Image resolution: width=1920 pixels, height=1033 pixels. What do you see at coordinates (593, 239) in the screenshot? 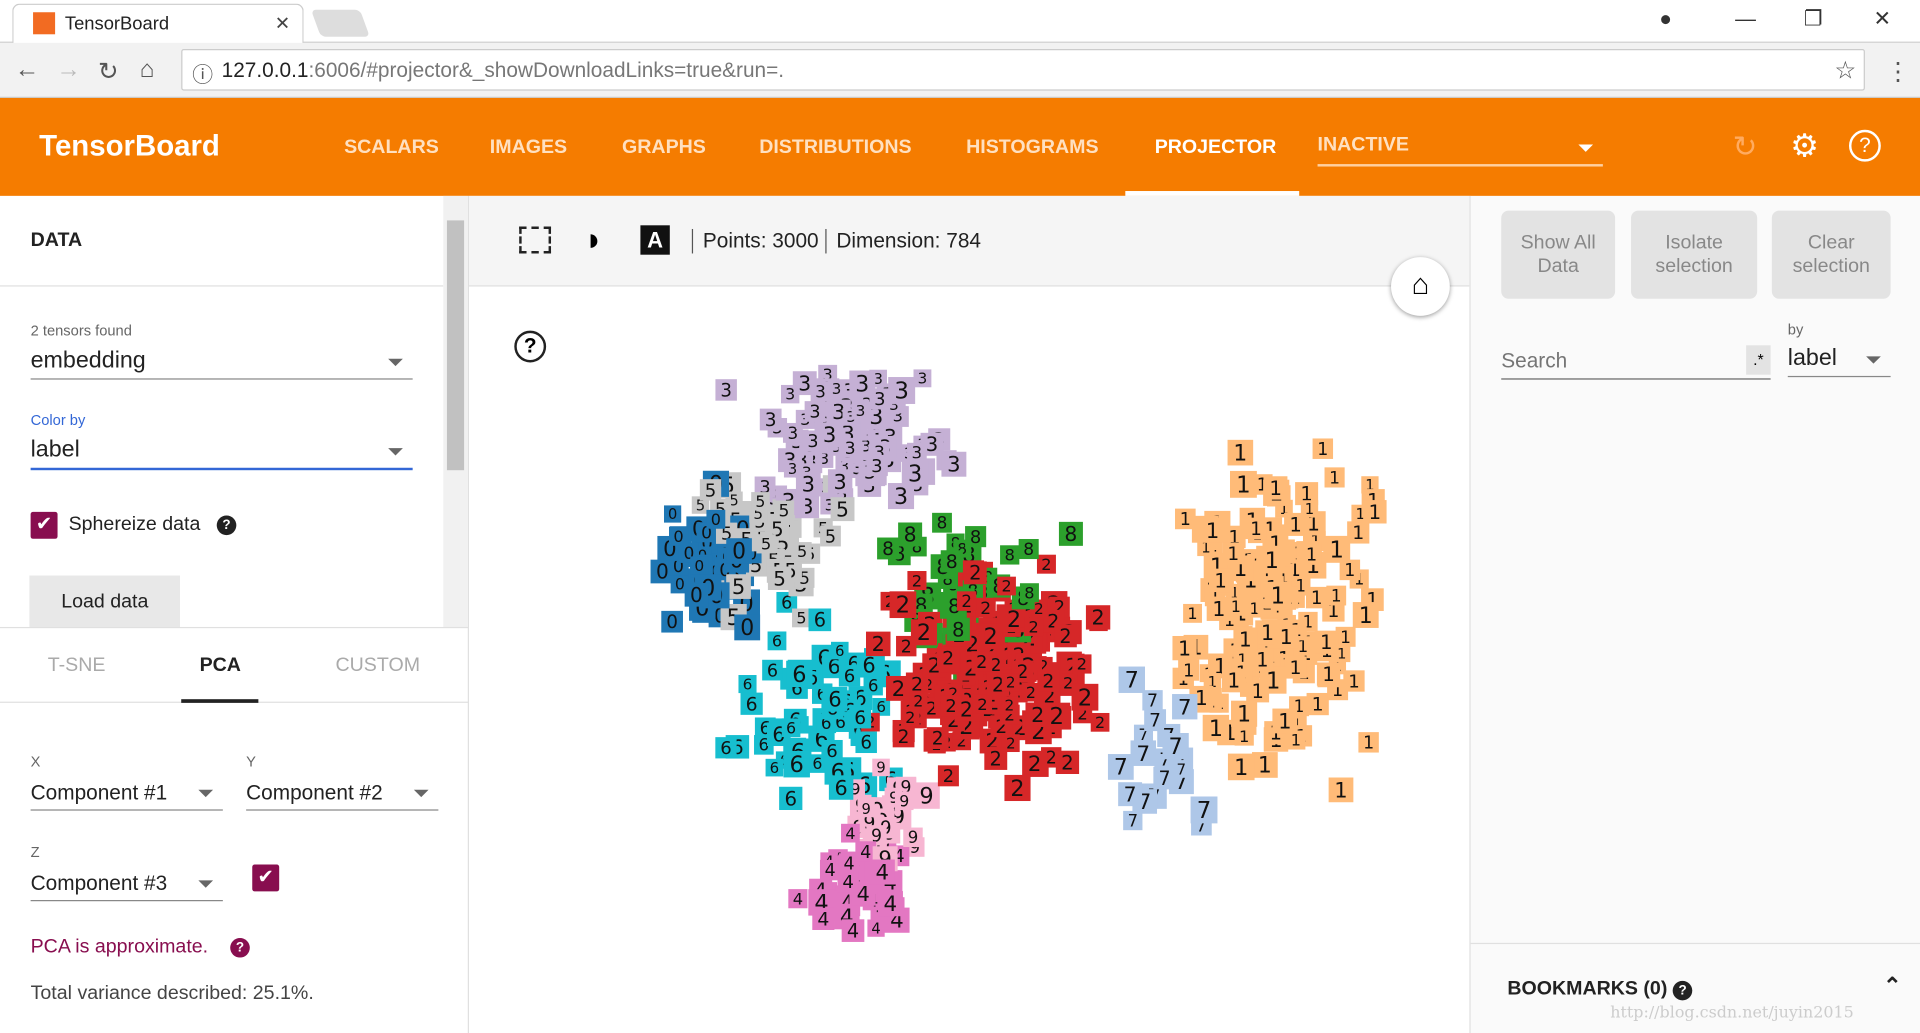
I see `night-mode-icon: ◗` at bounding box center [593, 239].